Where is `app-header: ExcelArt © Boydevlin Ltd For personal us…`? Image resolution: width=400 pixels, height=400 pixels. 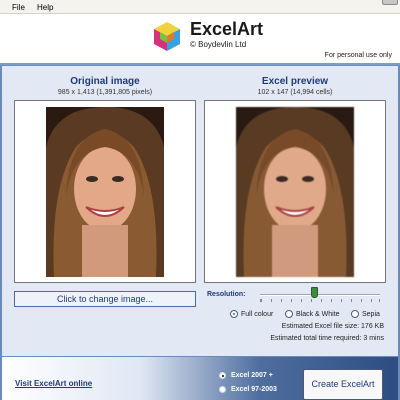
app-header: ExcelArt © Boydevlin Ltd For personal us… is located at coordinates (200, 39).